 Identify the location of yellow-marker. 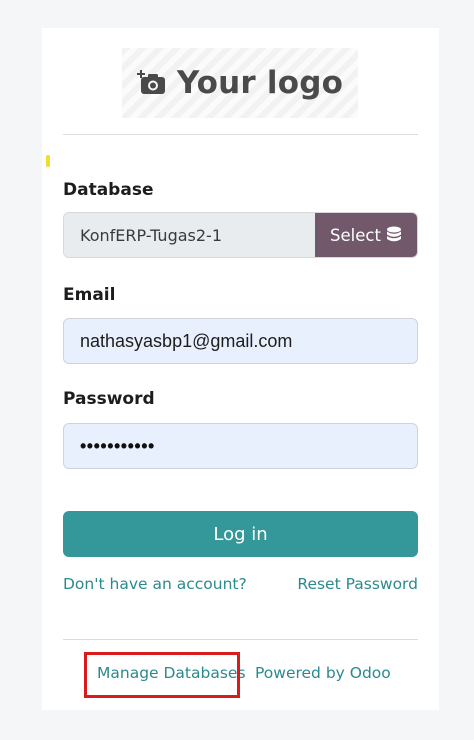
(48, 161).